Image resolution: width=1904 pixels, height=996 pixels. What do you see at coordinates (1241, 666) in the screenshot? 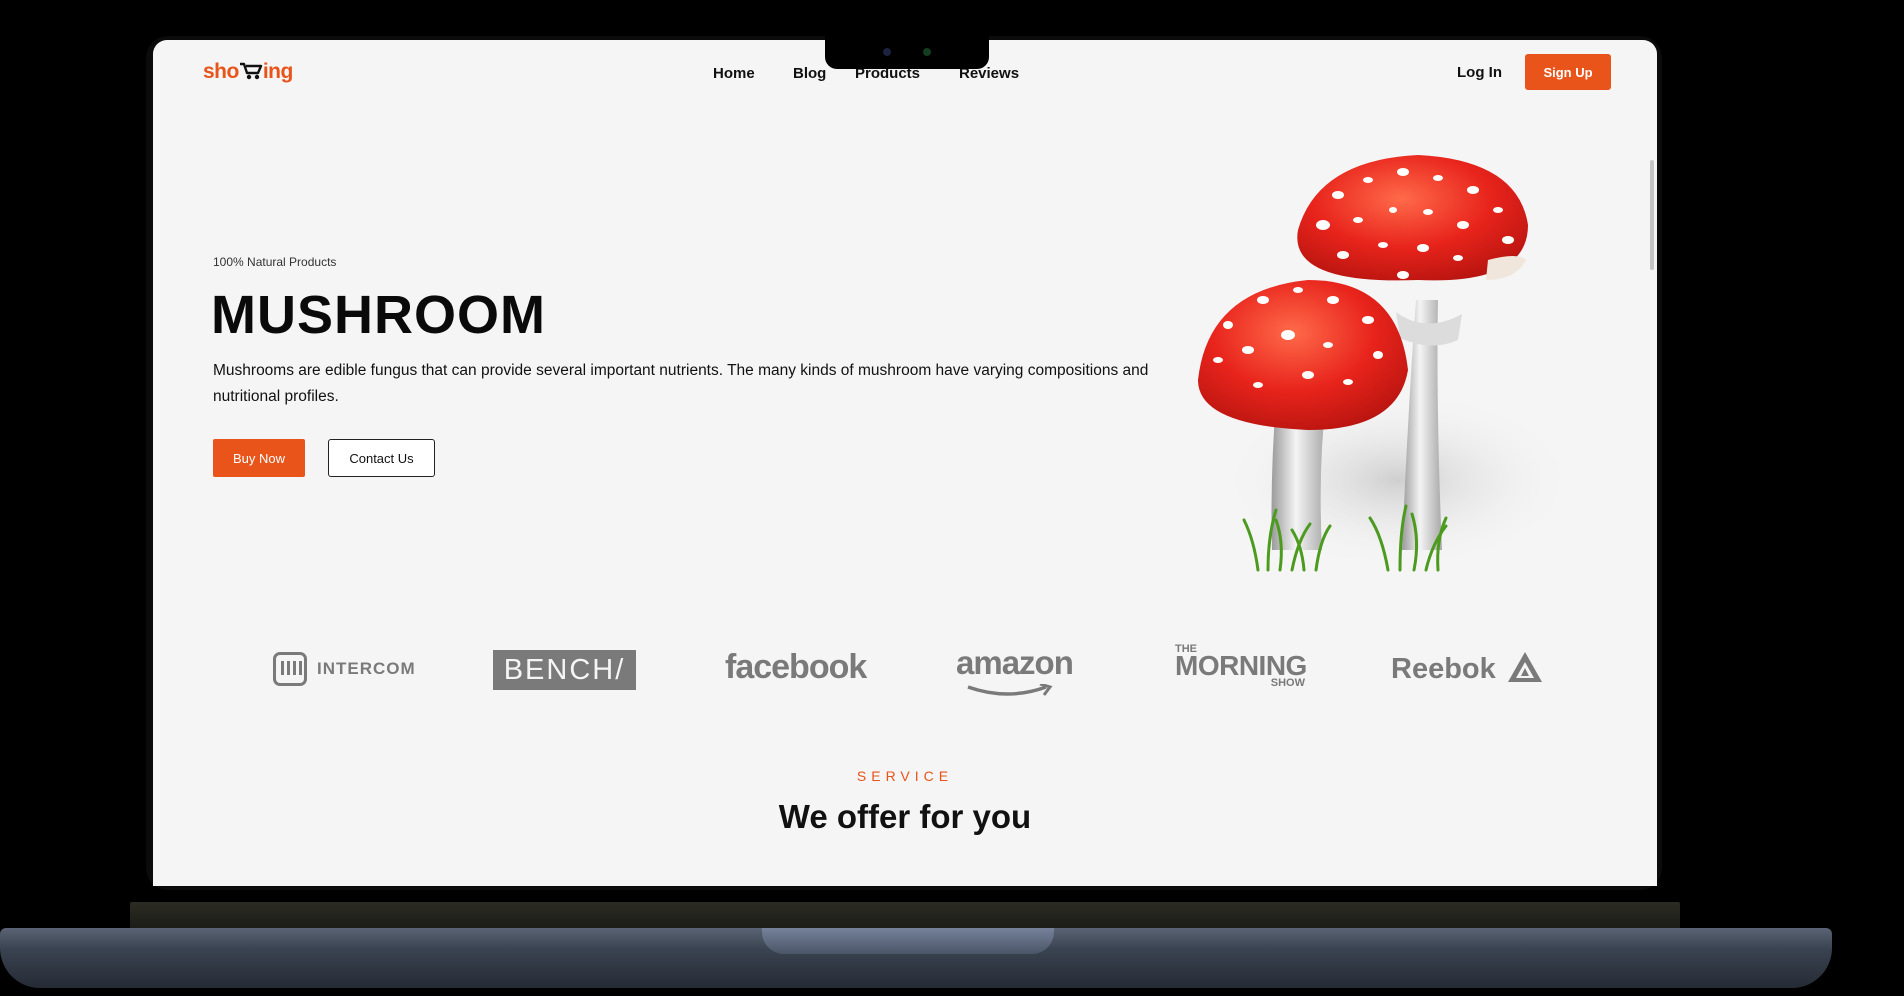
I see `morning-show-logo: THE MORNING SHOW` at bounding box center [1241, 666].